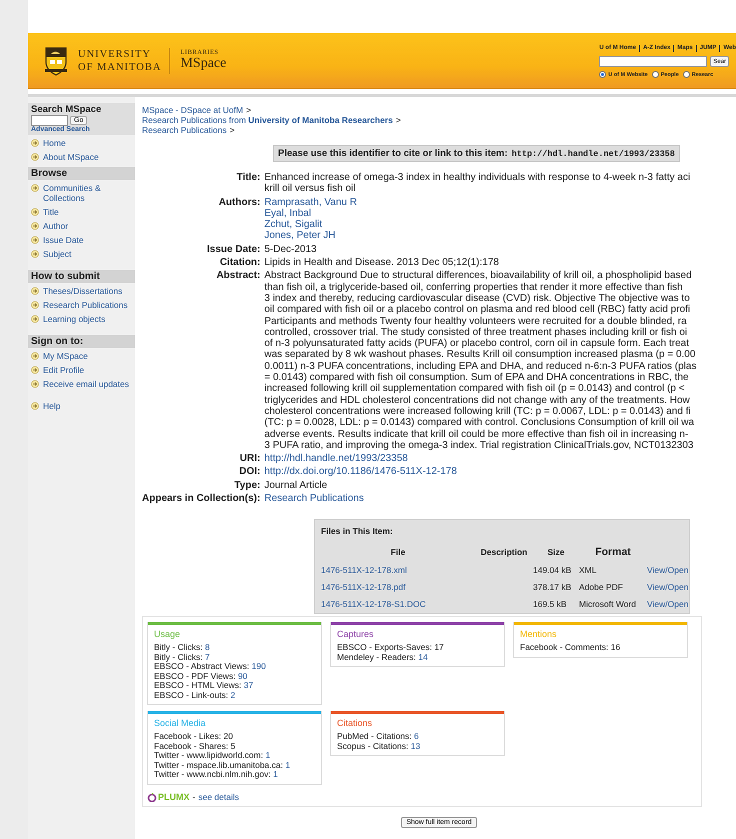 This screenshot has height=839, width=736. What do you see at coordinates (218, 798) in the screenshot?
I see `see-details-link: see details` at bounding box center [218, 798].